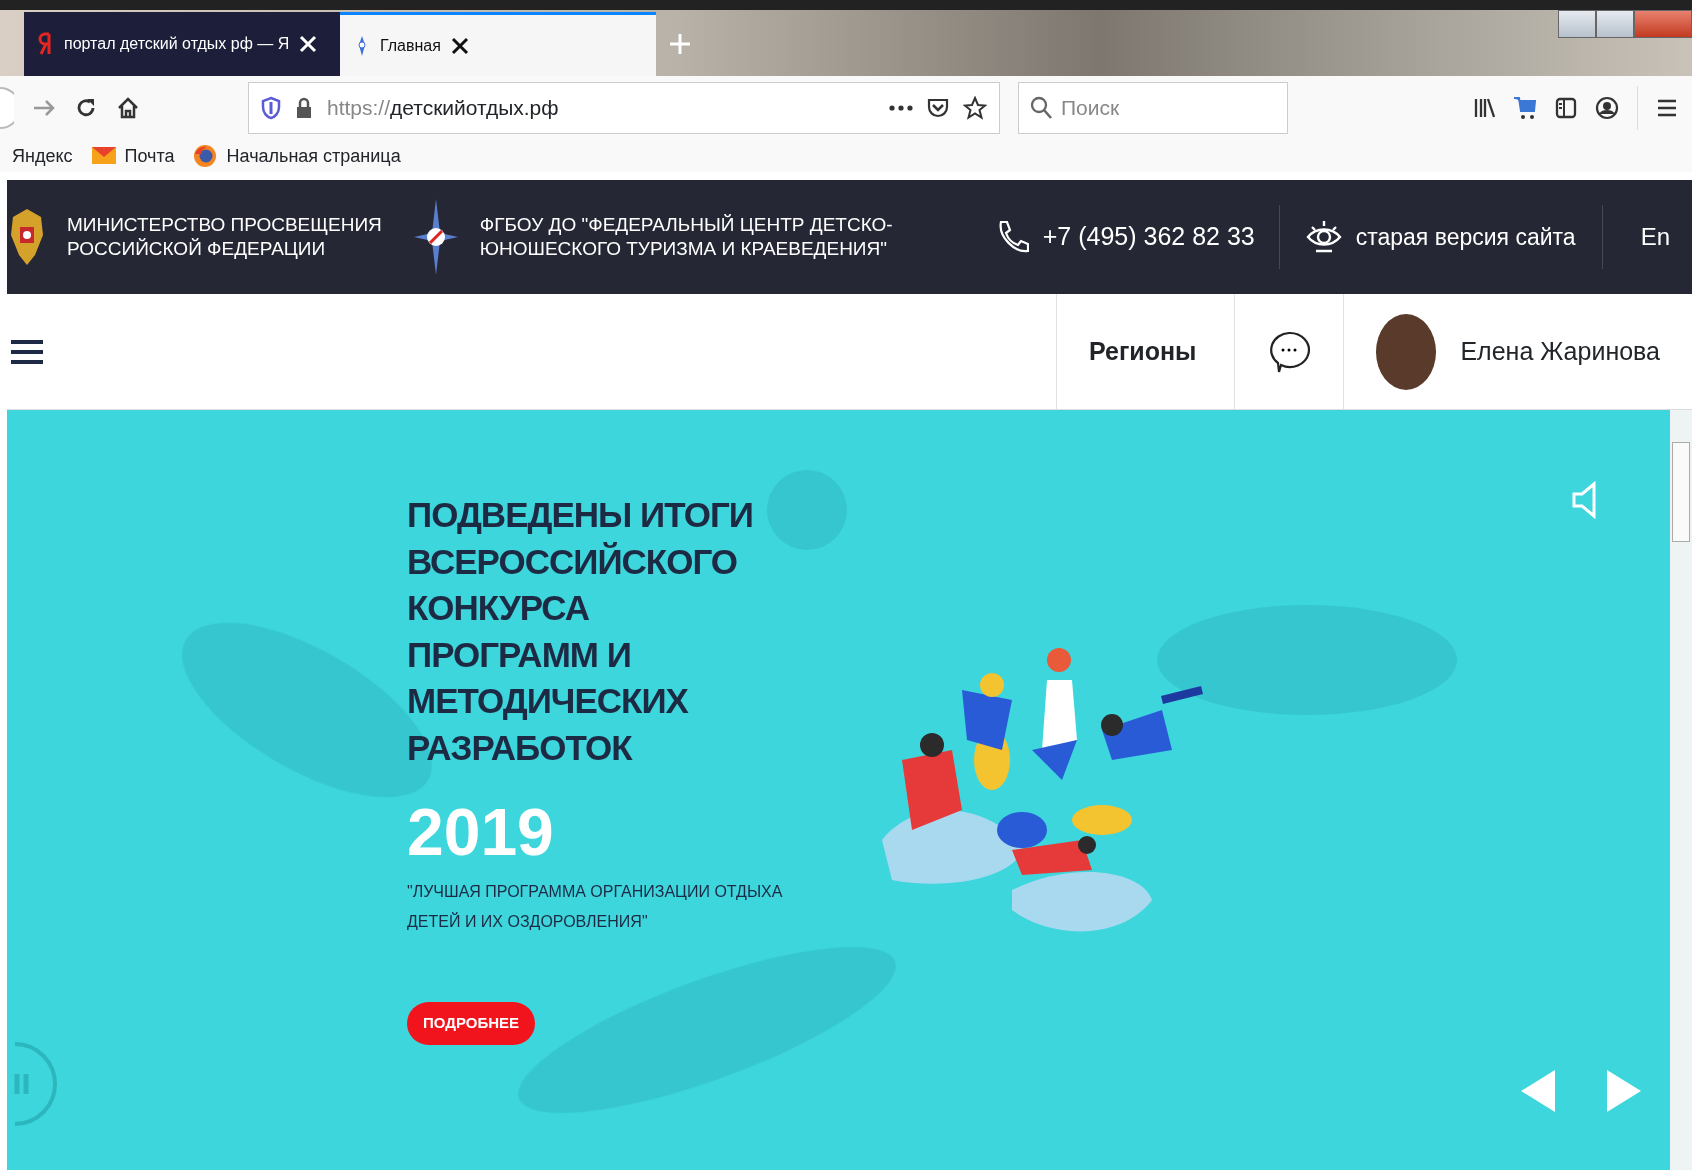 The image size is (1692, 1172). What do you see at coordinates (580, 631) in the screenshot?
I see `hero-title: ПОДВЕДЕНЫ ИТОГИ ВСЕРОССИЙСКОГО КОНКУРСА ПРОГРАММ И МЕТОДИЧЕСКИХ РАЗРАБОТОК` at bounding box center [580, 631].